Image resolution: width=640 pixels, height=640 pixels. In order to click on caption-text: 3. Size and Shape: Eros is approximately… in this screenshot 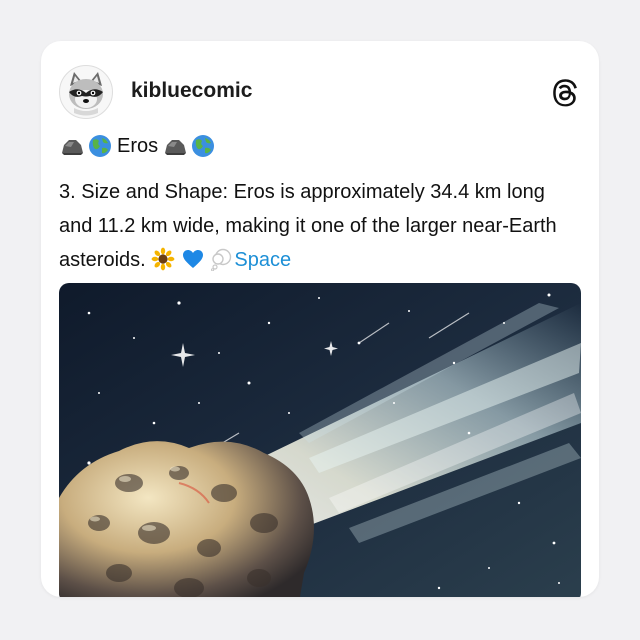, I will do `click(308, 226)`.